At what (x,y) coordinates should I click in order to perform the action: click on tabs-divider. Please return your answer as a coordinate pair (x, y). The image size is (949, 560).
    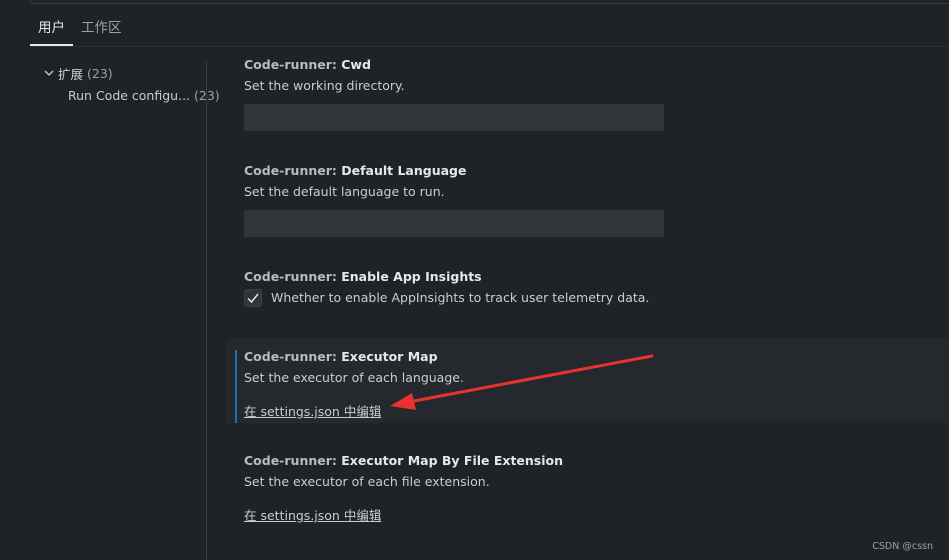
    Looking at the image, I should click on (489, 46).